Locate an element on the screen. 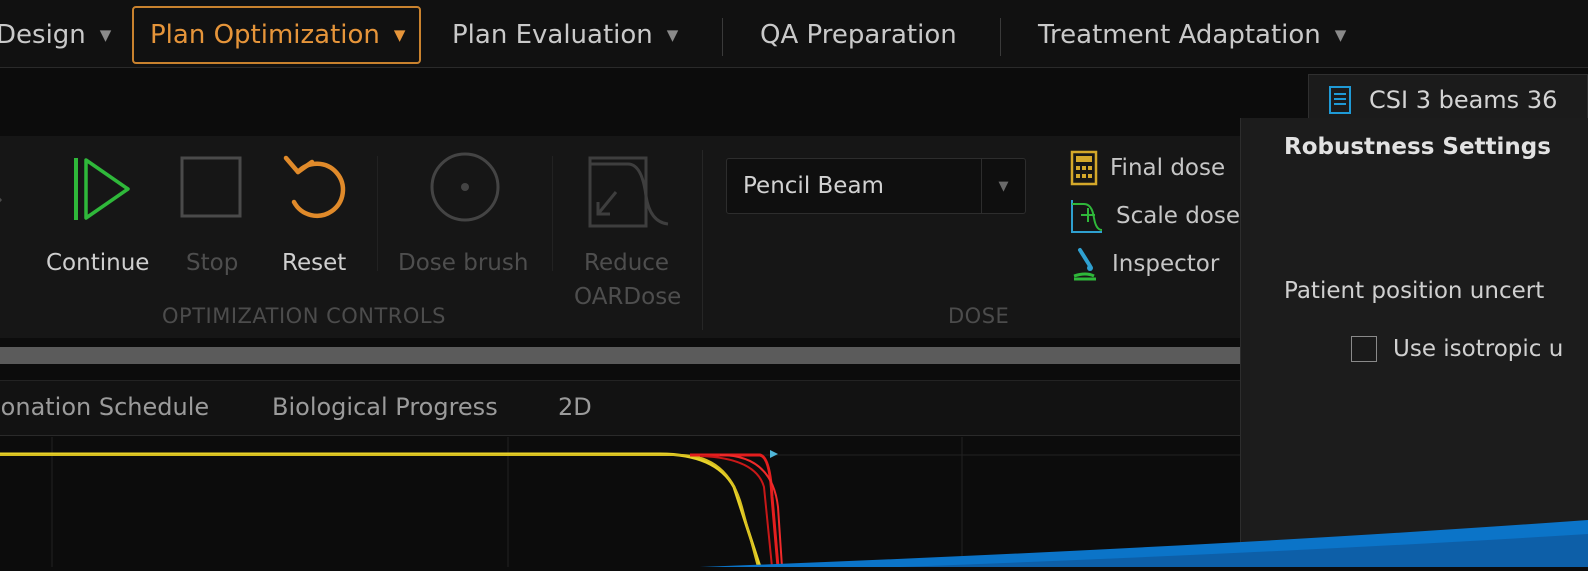 This screenshot has width=1588, height=571. reset-button-label: Reset is located at coordinates (314, 263).